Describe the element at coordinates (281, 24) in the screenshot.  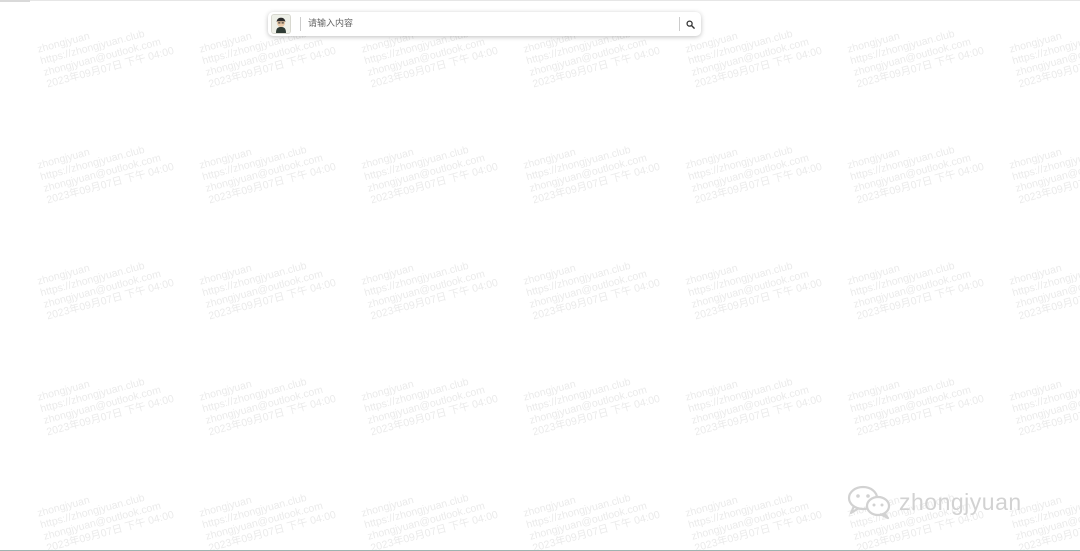
I see `avatar-icon` at that location.